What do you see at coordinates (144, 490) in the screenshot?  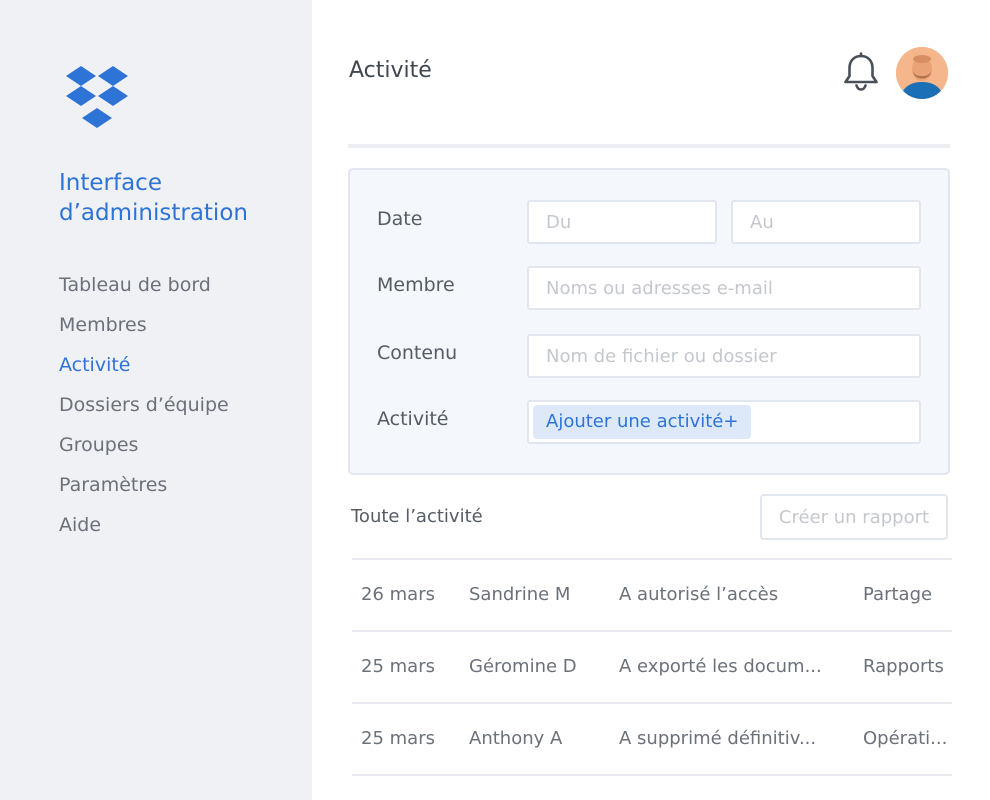 I see `sidebar-item-parametres: Paramètres` at bounding box center [144, 490].